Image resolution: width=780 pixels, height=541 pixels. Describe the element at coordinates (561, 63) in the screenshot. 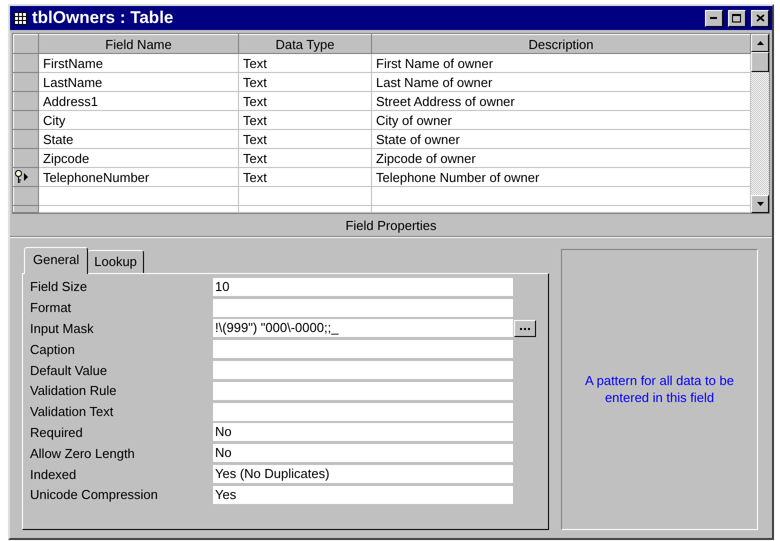

I see `description-cell: First Name of owner` at that location.